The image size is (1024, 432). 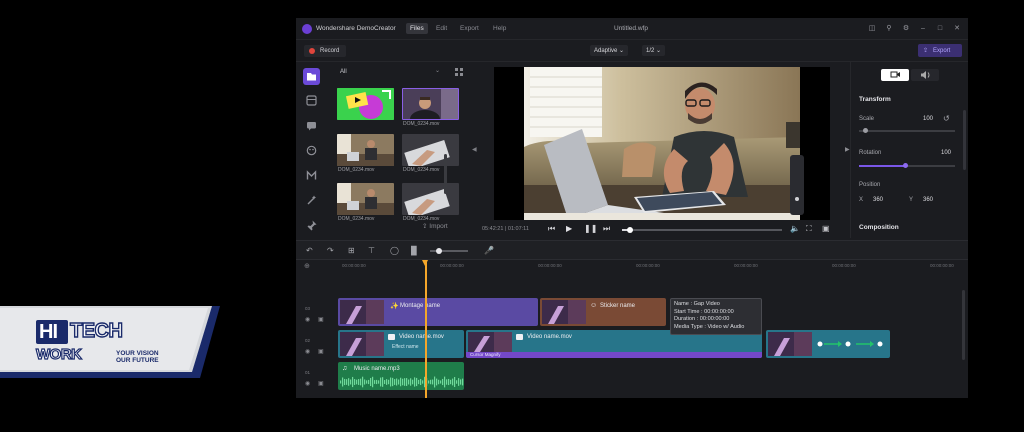 What do you see at coordinates (614, 355) in the screenshot?
I see `cursor-effect-bar: Cursor Magnify` at bounding box center [614, 355].